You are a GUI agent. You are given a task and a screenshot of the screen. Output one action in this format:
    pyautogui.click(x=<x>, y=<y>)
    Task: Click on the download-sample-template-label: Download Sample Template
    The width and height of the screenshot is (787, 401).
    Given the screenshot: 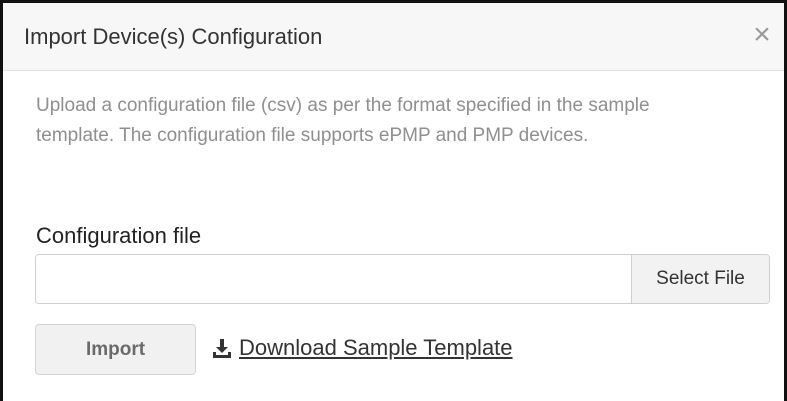 What is the action you would take?
    pyautogui.click(x=376, y=347)
    